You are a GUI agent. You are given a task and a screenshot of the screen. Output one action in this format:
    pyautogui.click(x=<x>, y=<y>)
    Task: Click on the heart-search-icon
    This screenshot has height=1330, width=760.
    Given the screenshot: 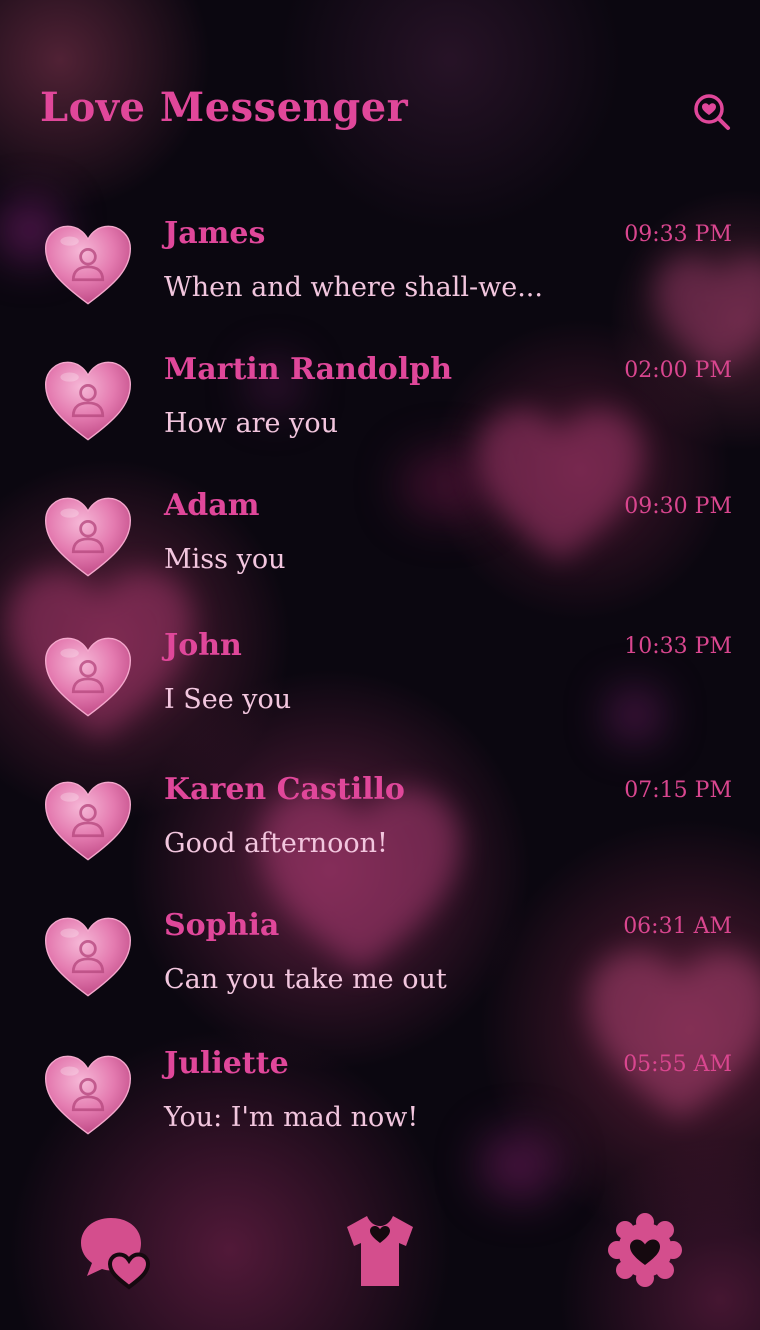 What is the action you would take?
    pyautogui.click(x=712, y=112)
    